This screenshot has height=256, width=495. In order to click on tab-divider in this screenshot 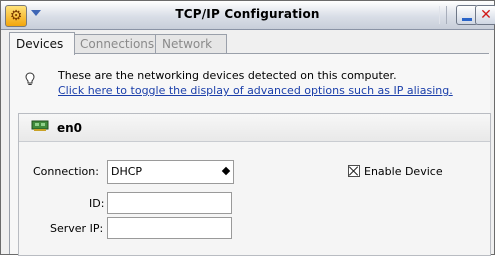, I will do `click(249, 53)`.